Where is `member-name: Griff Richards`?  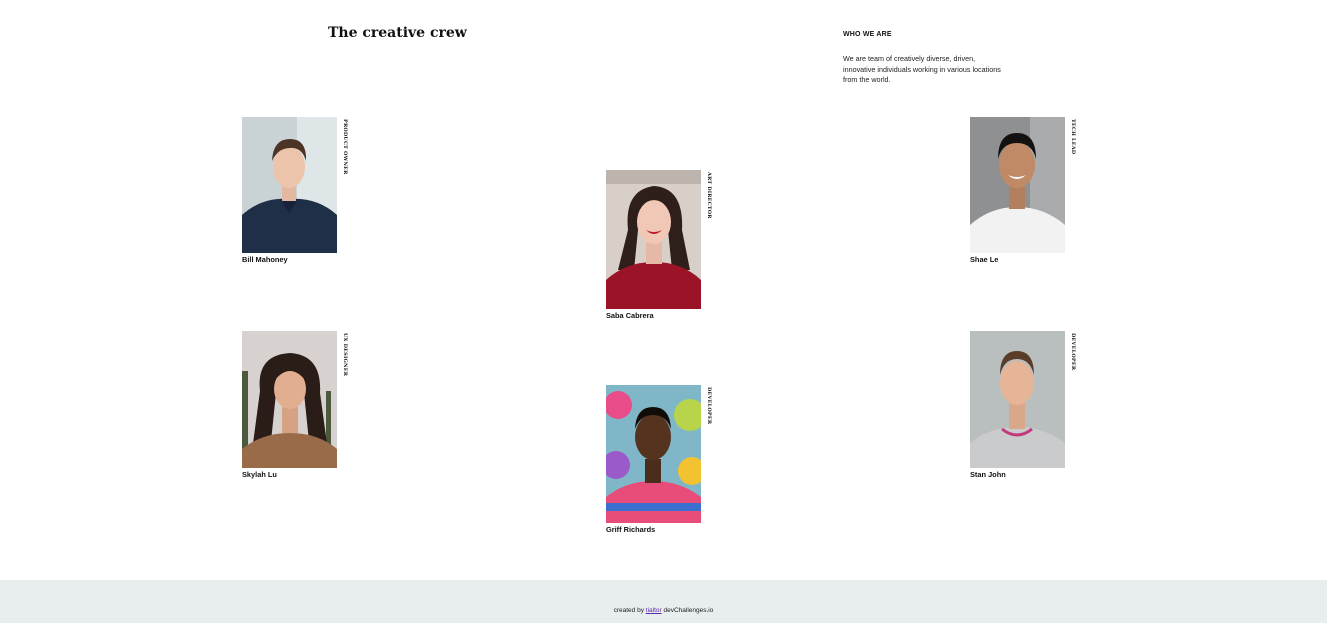
member-name: Griff Richards is located at coordinates (631, 529).